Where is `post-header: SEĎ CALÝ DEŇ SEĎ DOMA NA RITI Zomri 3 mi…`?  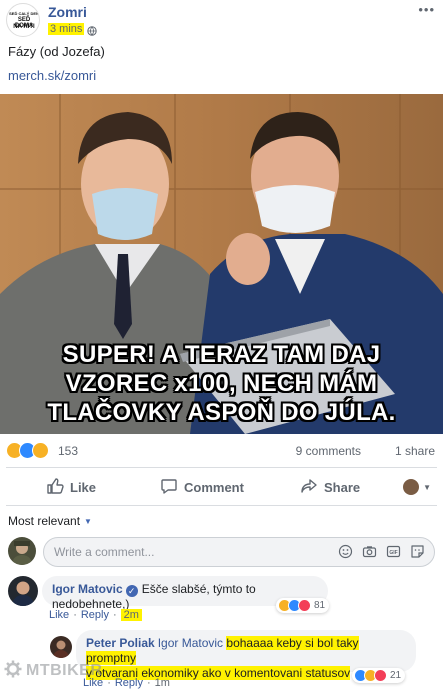 post-header: SEĎ CALÝ DEŇ SEĎ DOMA NA RITI Zomri 3 mi… is located at coordinates (221, 20).